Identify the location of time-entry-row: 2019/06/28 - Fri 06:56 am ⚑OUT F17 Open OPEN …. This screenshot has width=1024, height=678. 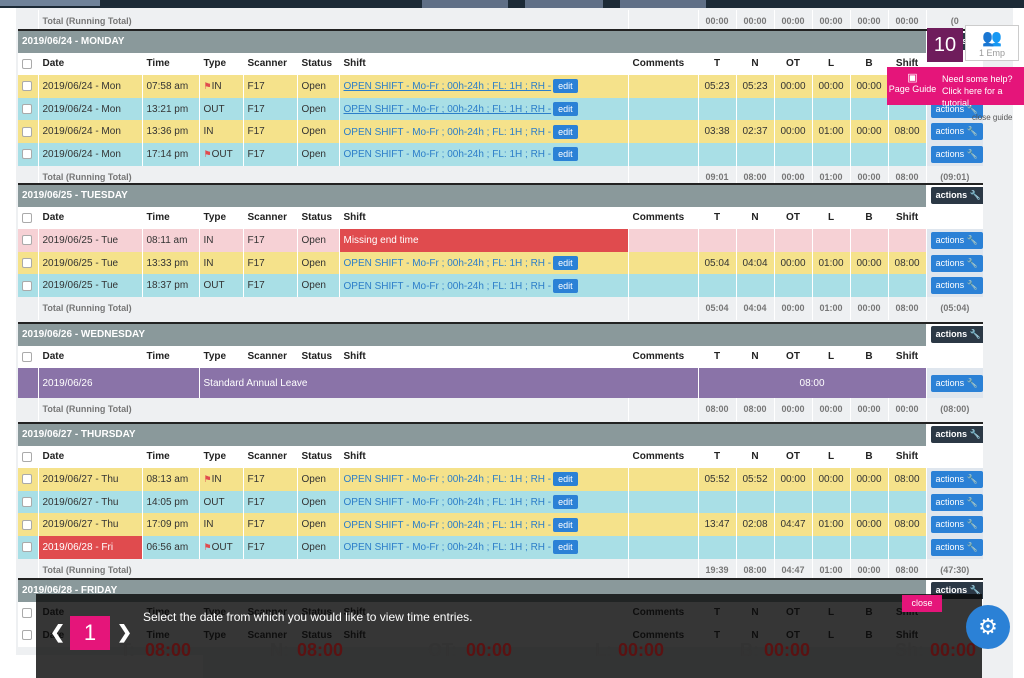
(501, 547).